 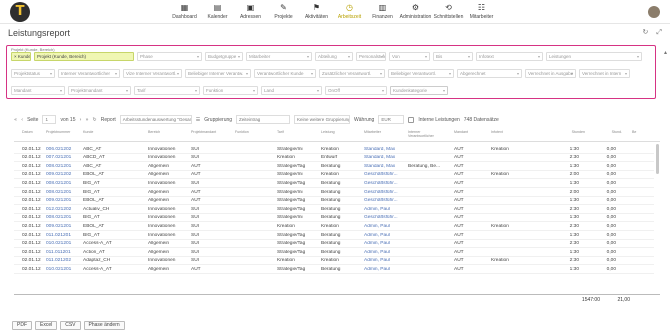 I want to click on column-header: Be, so click(x=637, y=132).